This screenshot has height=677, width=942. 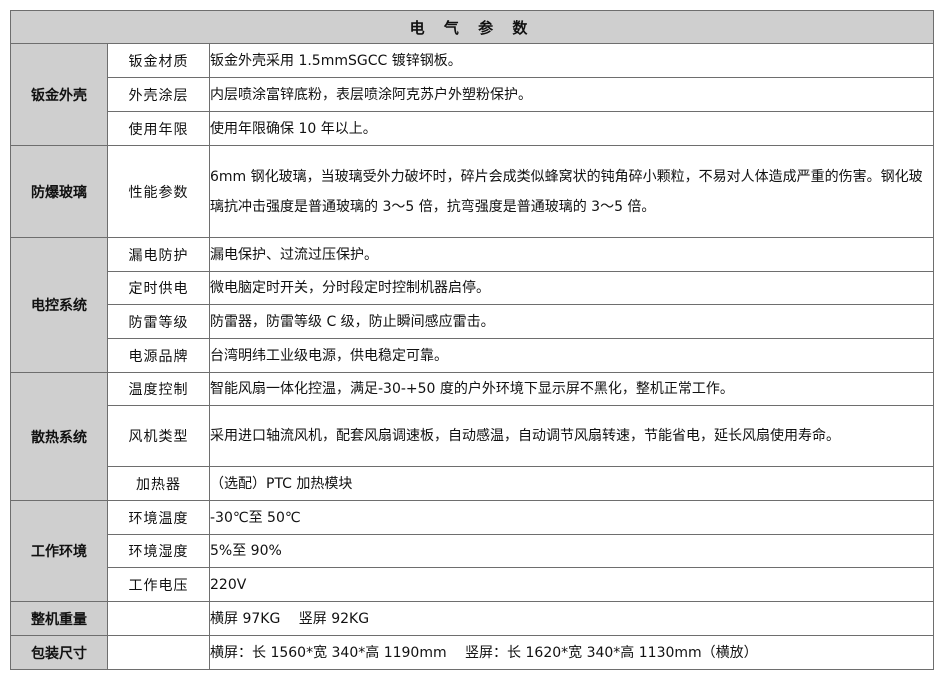 I want to click on item-value: （选配）PTC 加热模块, so click(x=571, y=483).